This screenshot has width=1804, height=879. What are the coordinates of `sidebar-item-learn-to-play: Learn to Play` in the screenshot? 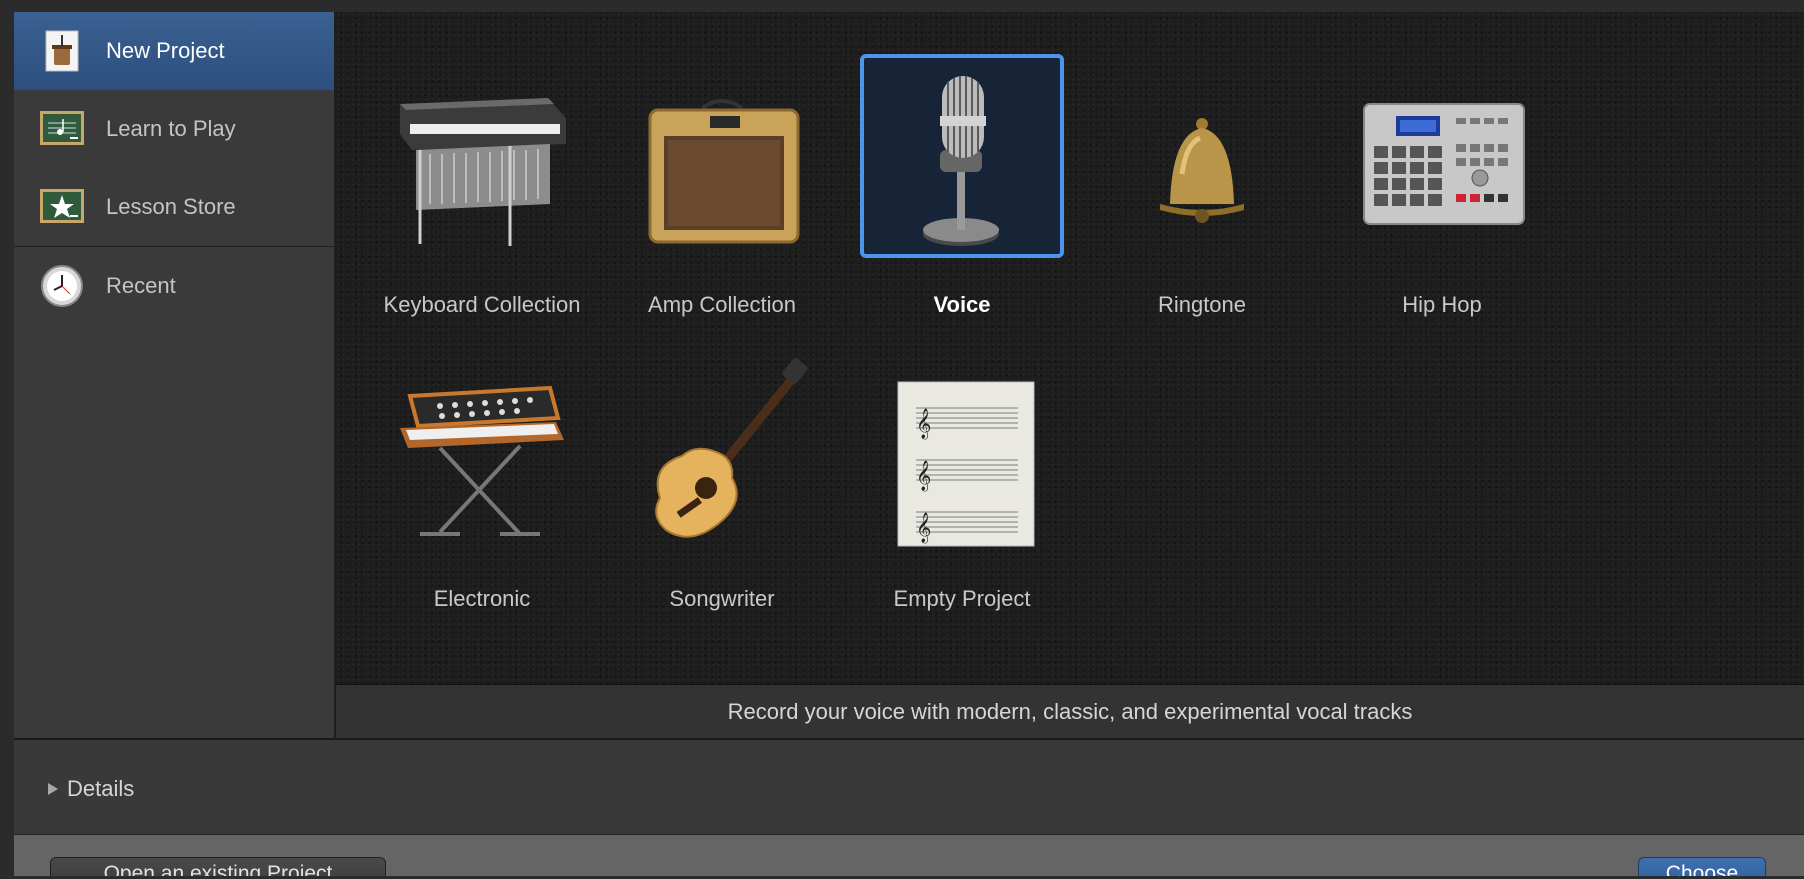 It's located at (174, 129).